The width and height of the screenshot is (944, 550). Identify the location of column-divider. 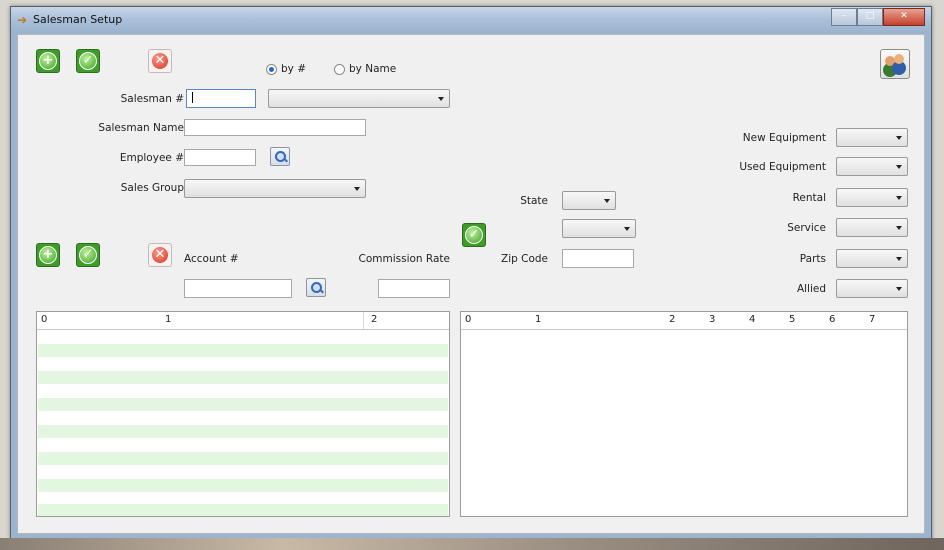
(363, 320).